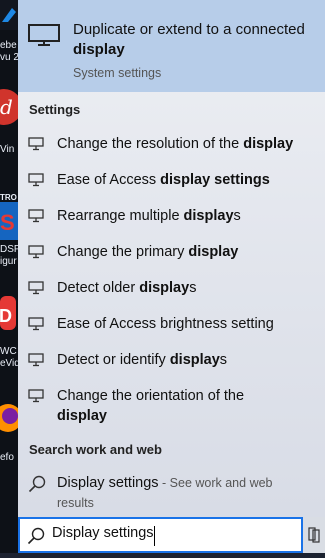 Image resolution: width=325 pixels, height=558 pixels. Describe the element at coordinates (163, 180) in the screenshot. I see `settings-result-label: Ease of Access display settings` at that location.